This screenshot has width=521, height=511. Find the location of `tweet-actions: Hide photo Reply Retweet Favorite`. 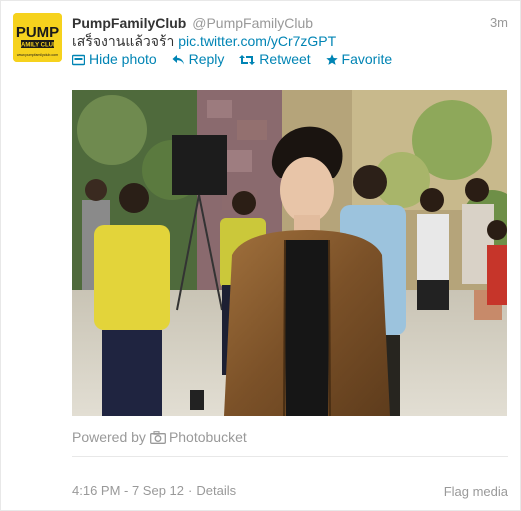

tweet-actions: Hide photo Reply Retweet Favorite is located at coordinates (237, 60).